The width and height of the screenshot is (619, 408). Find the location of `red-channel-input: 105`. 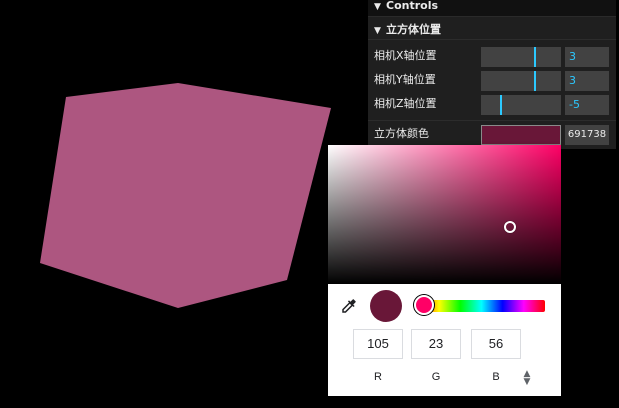

red-channel-input: 105 is located at coordinates (378, 344).